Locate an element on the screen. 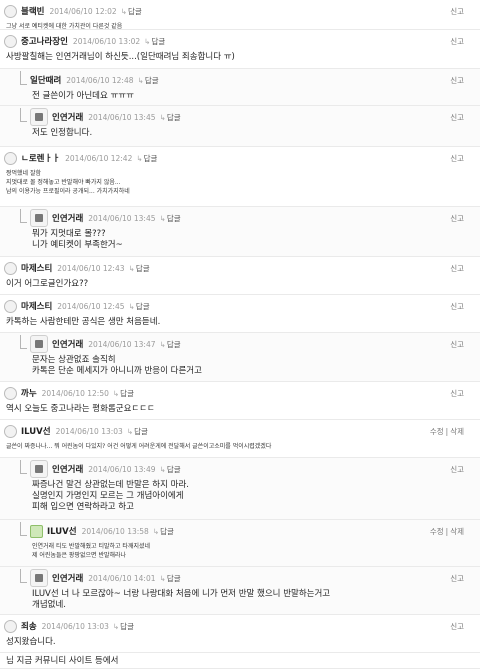 Image resolution: width=480 pixels, height=669 pixels. comment-body: 저도 인정합니다. is located at coordinates (62, 133).